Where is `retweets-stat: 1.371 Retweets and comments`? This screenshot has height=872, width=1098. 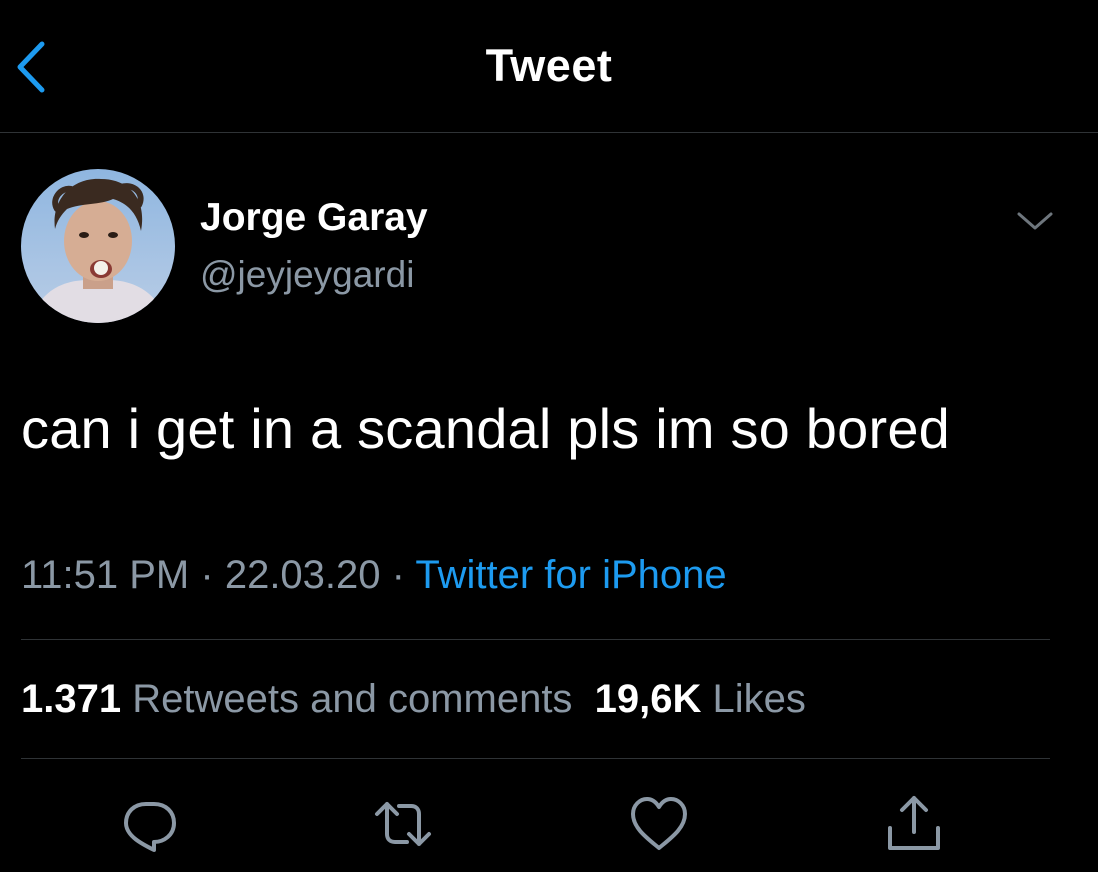 retweets-stat: 1.371 Retweets and comments is located at coordinates (296, 699).